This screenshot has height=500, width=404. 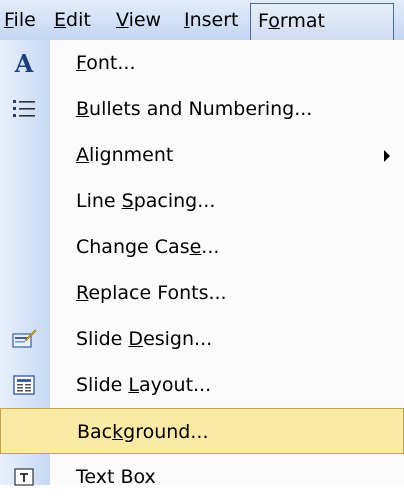 What do you see at coordinates (116, 477) in the screenshot?
I see `menu-item-text-box-label: Text Box` at bounding box center [116, 477].